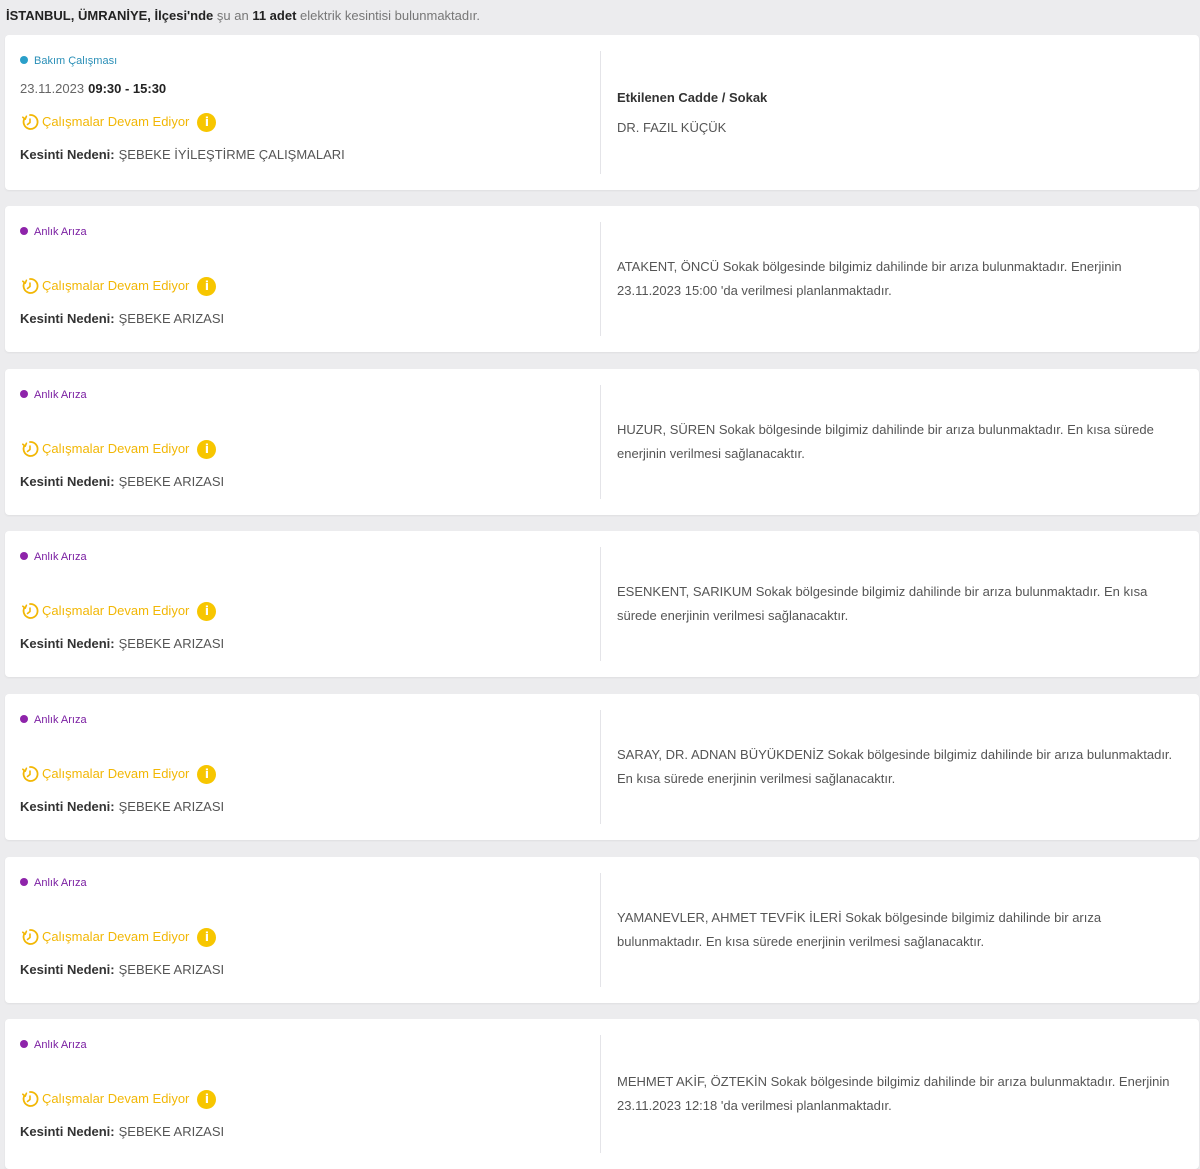 This screenshot has width=1200, height=1169. I want to click on outage-reason-value: ŞEBEKE İYİLEŞTİRME ÇALIŞMALARI, so click(231, 154).